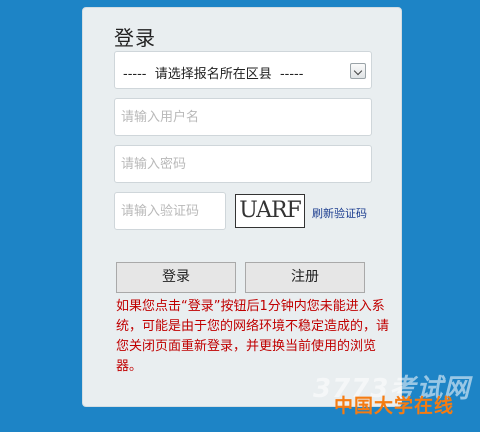 The height and width of the screenshot is (432, 480). What do you see at coordinates (270, 211) in the screenshot?
I see `captcha-image: UARF` at bounding box center [270, 211].